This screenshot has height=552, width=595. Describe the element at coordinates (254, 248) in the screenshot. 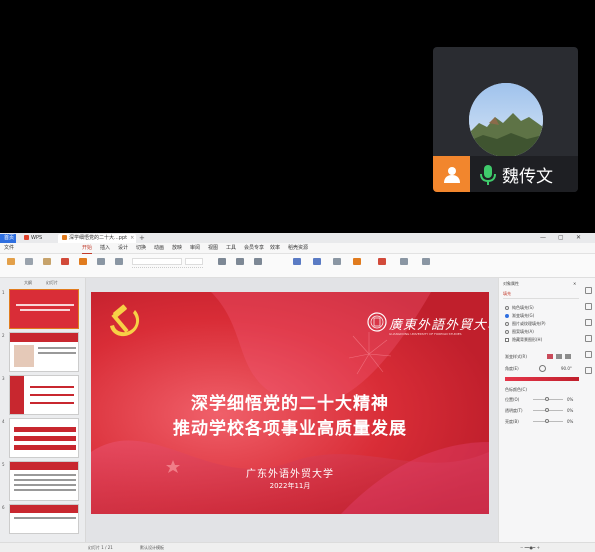

I see `menu-member: 会员专享` at that location.